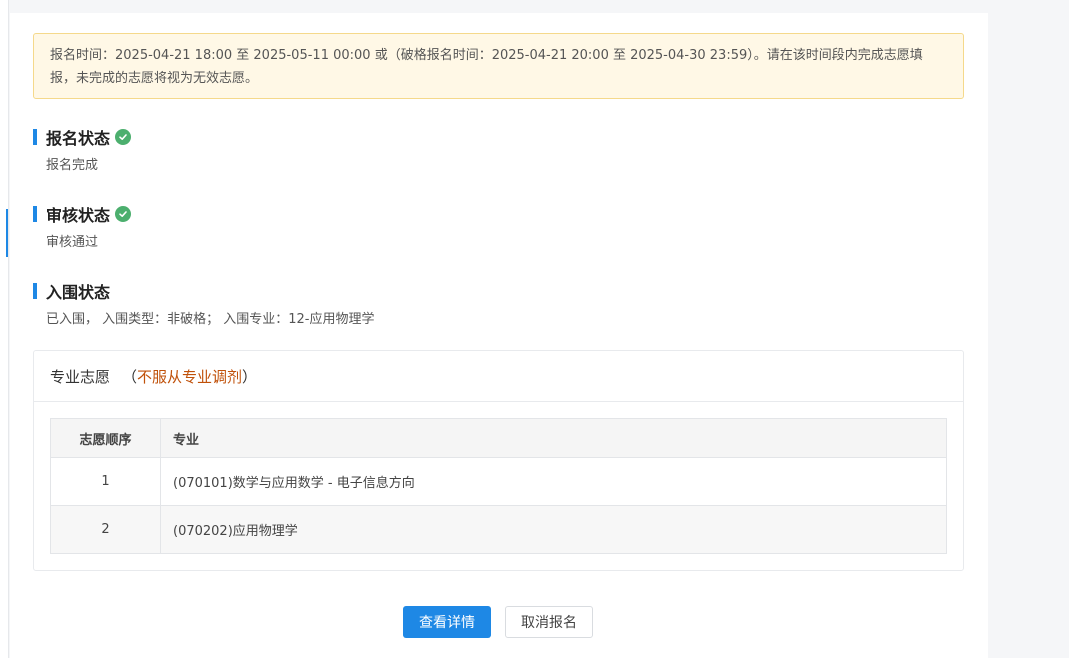 The width and height of the screenshot is (1069, 658). Describe the element at coordinates (82, 149) in the screenshot. I see `registration-status-section: 报名状态 报名完成` at that location.